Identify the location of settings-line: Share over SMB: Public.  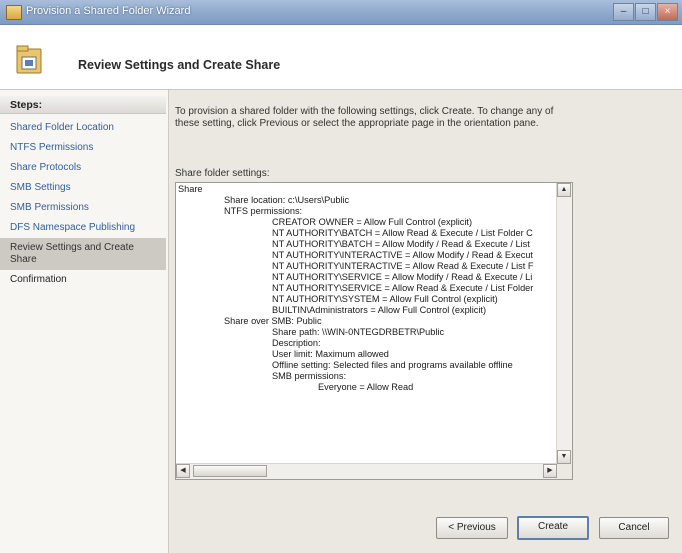
(273, 321).